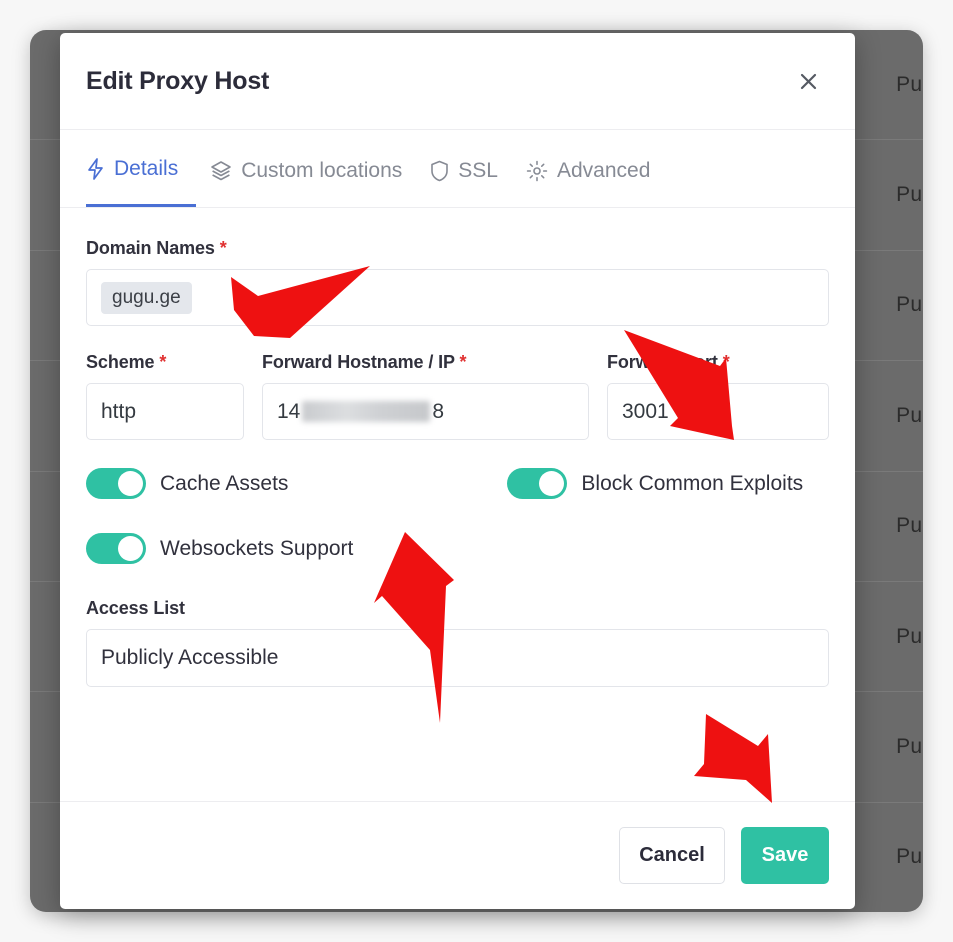 This screenshot has width=953, height=942. I want to click on field-forward-port: Forward Port * 3001, so click(718, 396).